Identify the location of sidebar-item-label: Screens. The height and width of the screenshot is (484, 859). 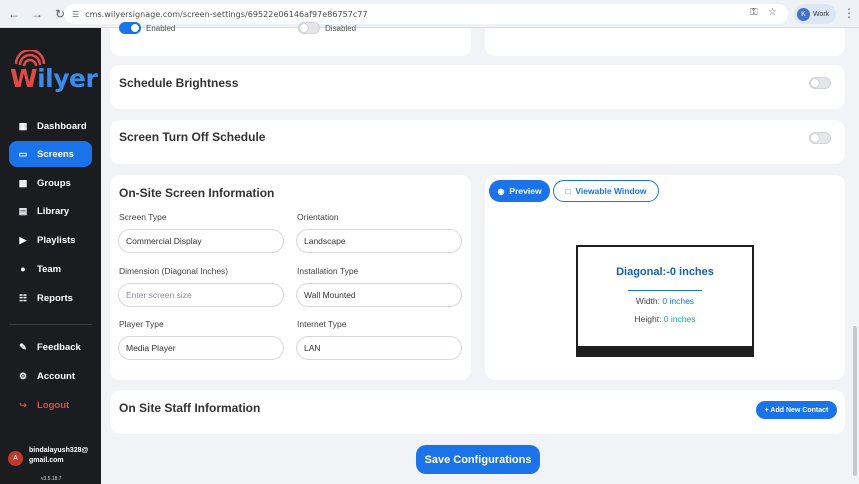
(55, 154).